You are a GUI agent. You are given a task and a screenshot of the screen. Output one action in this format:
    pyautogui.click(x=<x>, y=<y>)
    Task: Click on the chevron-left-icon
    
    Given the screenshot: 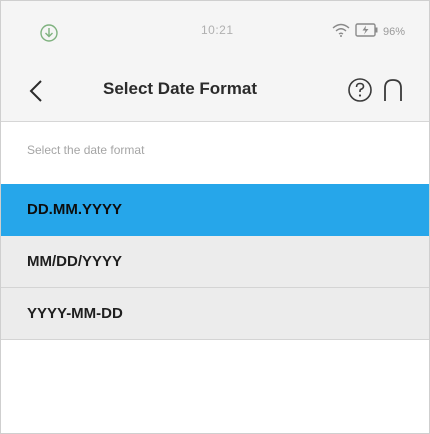 What is the action you would take?
    pyautogui.click(x=35, y=91)
    